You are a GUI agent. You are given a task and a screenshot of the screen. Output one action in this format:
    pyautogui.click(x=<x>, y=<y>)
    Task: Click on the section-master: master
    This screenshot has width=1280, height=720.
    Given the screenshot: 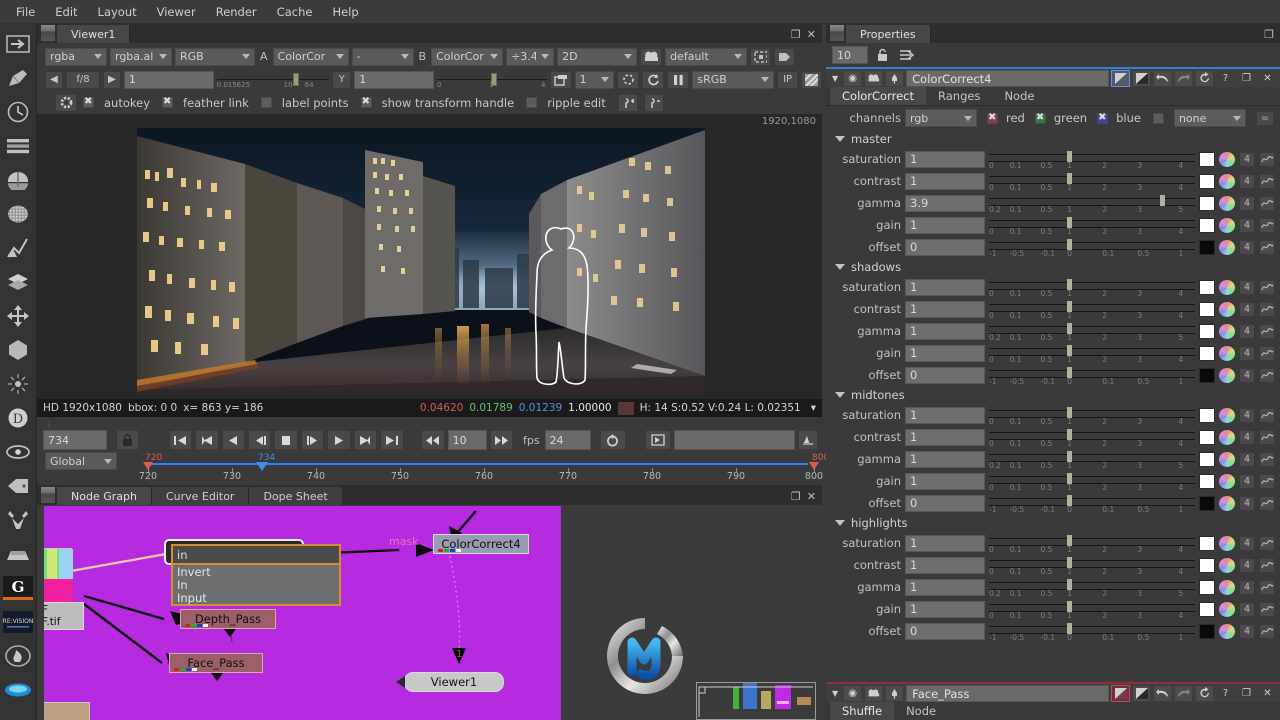 What is the action you would take?
    pyautogui.click(x=1053, y=139)
    